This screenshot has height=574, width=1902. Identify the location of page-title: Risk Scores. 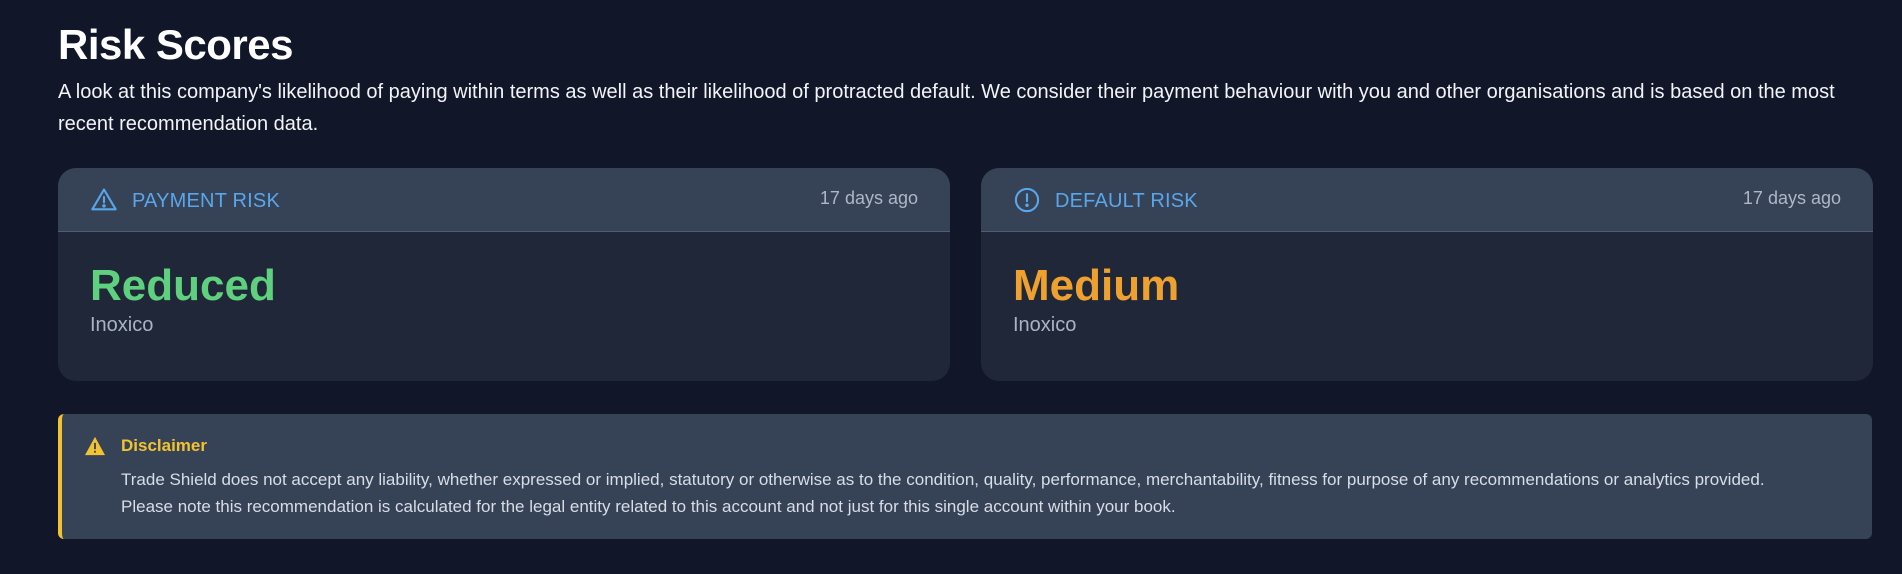
(175, 44).